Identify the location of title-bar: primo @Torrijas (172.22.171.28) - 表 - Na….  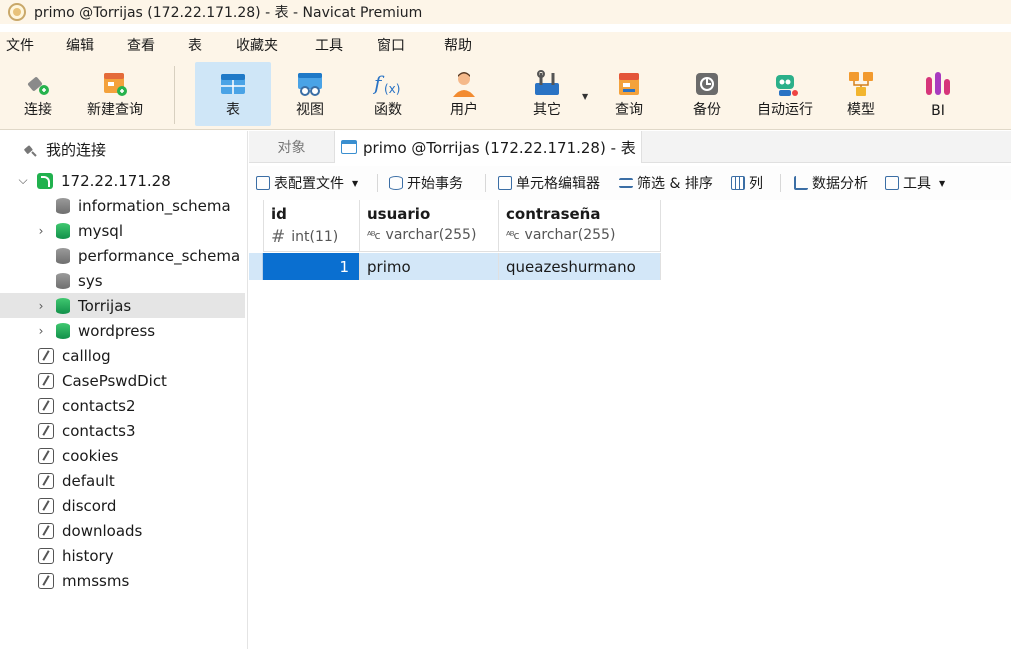
(505, 12).